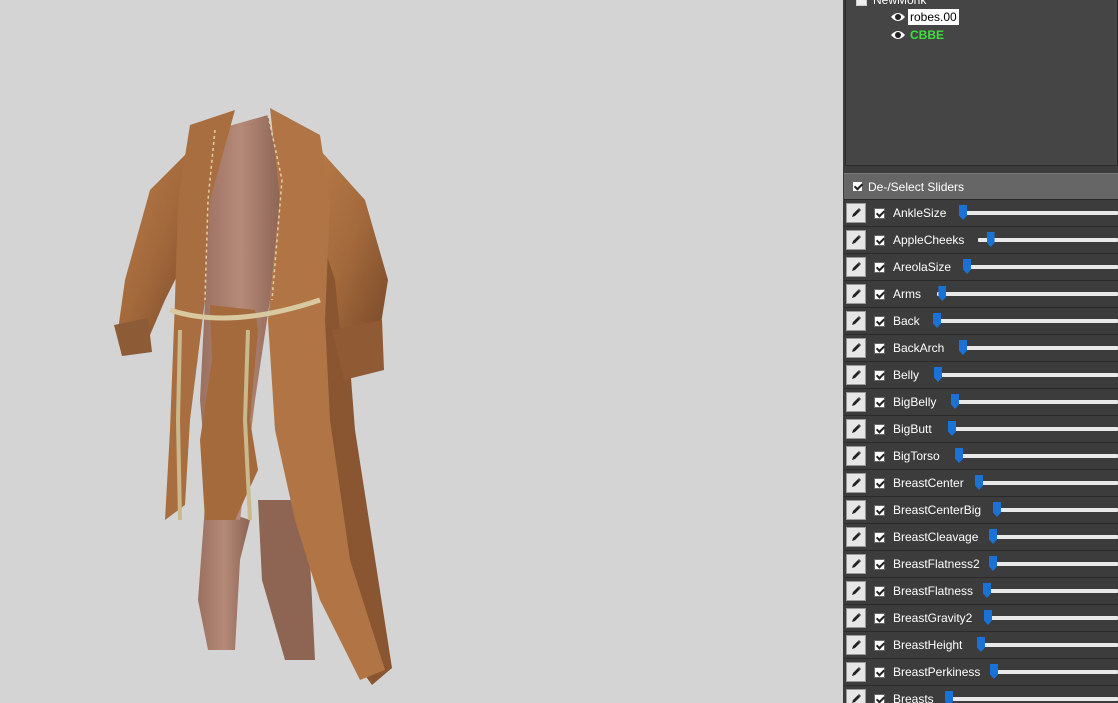 The height and width of the screenshot is (703, 1118). I want to click on tree-mesh-reference: CBBE, so click(918, 35).